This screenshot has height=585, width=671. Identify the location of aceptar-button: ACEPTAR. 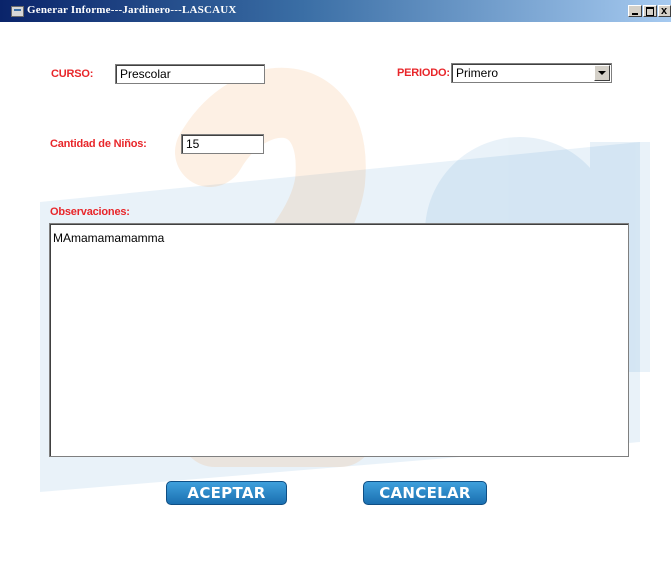
(226, 493).